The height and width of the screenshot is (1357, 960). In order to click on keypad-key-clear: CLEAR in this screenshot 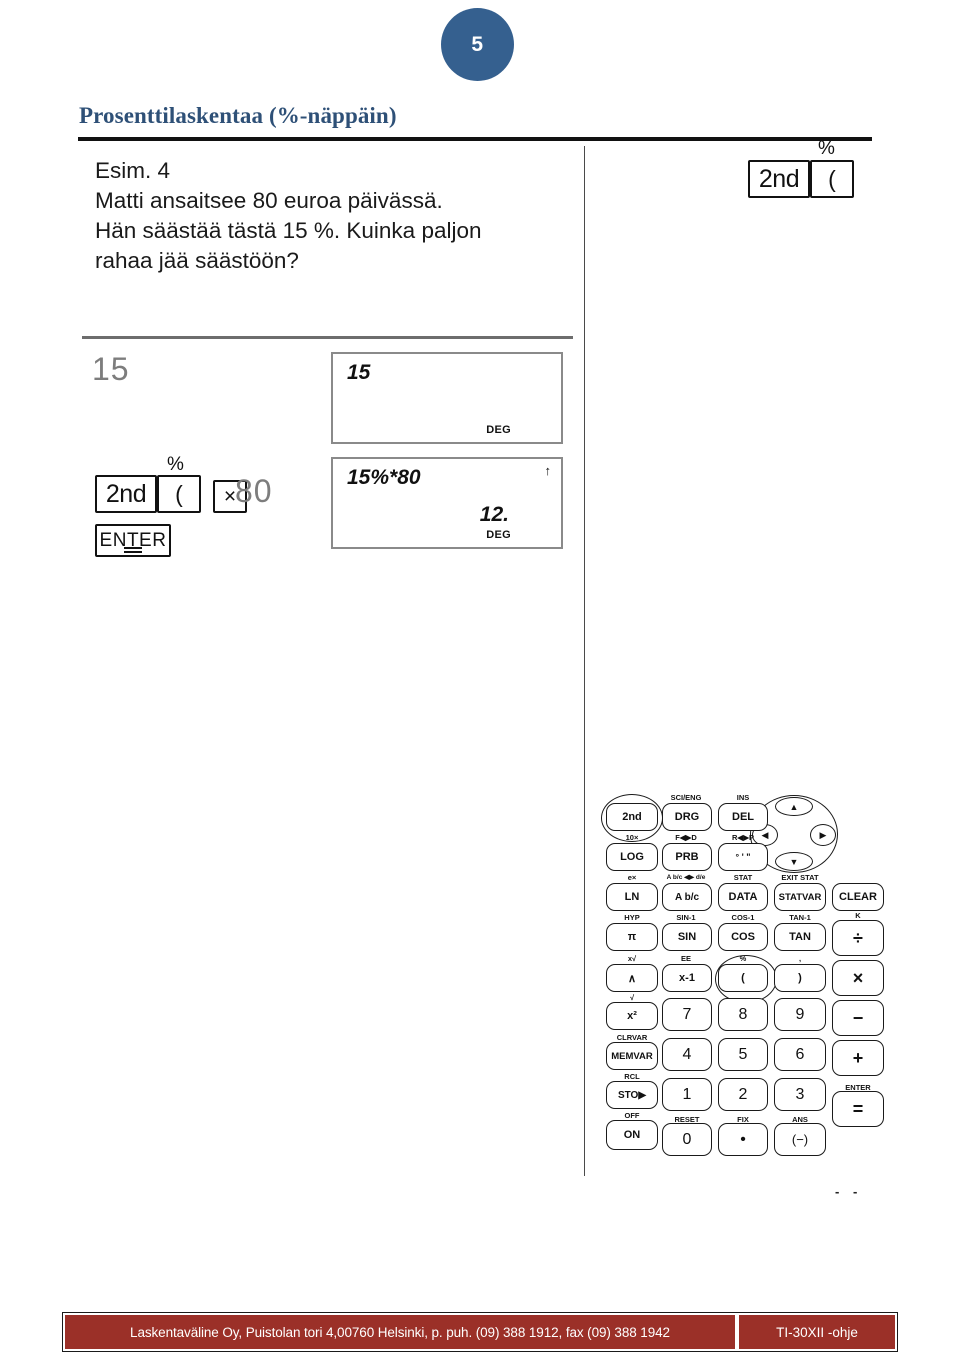, I will do `click(858, 897)`.